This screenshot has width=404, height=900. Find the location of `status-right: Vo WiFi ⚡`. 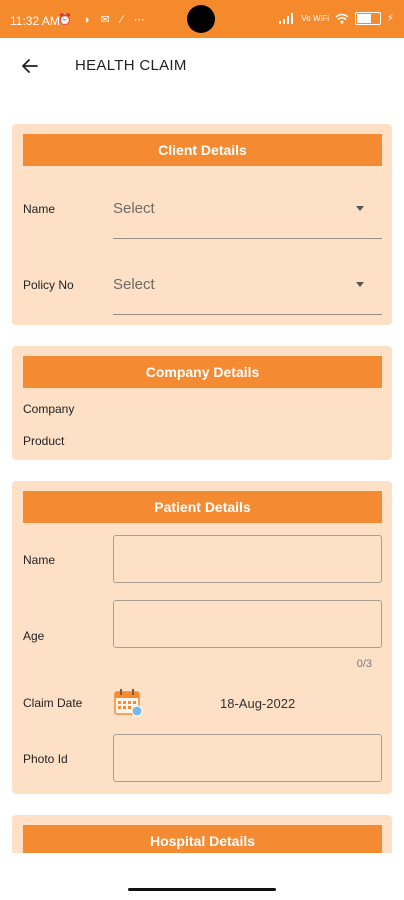

status-right: Vo WiFi ⚡ is located at coordinates (336, 18).